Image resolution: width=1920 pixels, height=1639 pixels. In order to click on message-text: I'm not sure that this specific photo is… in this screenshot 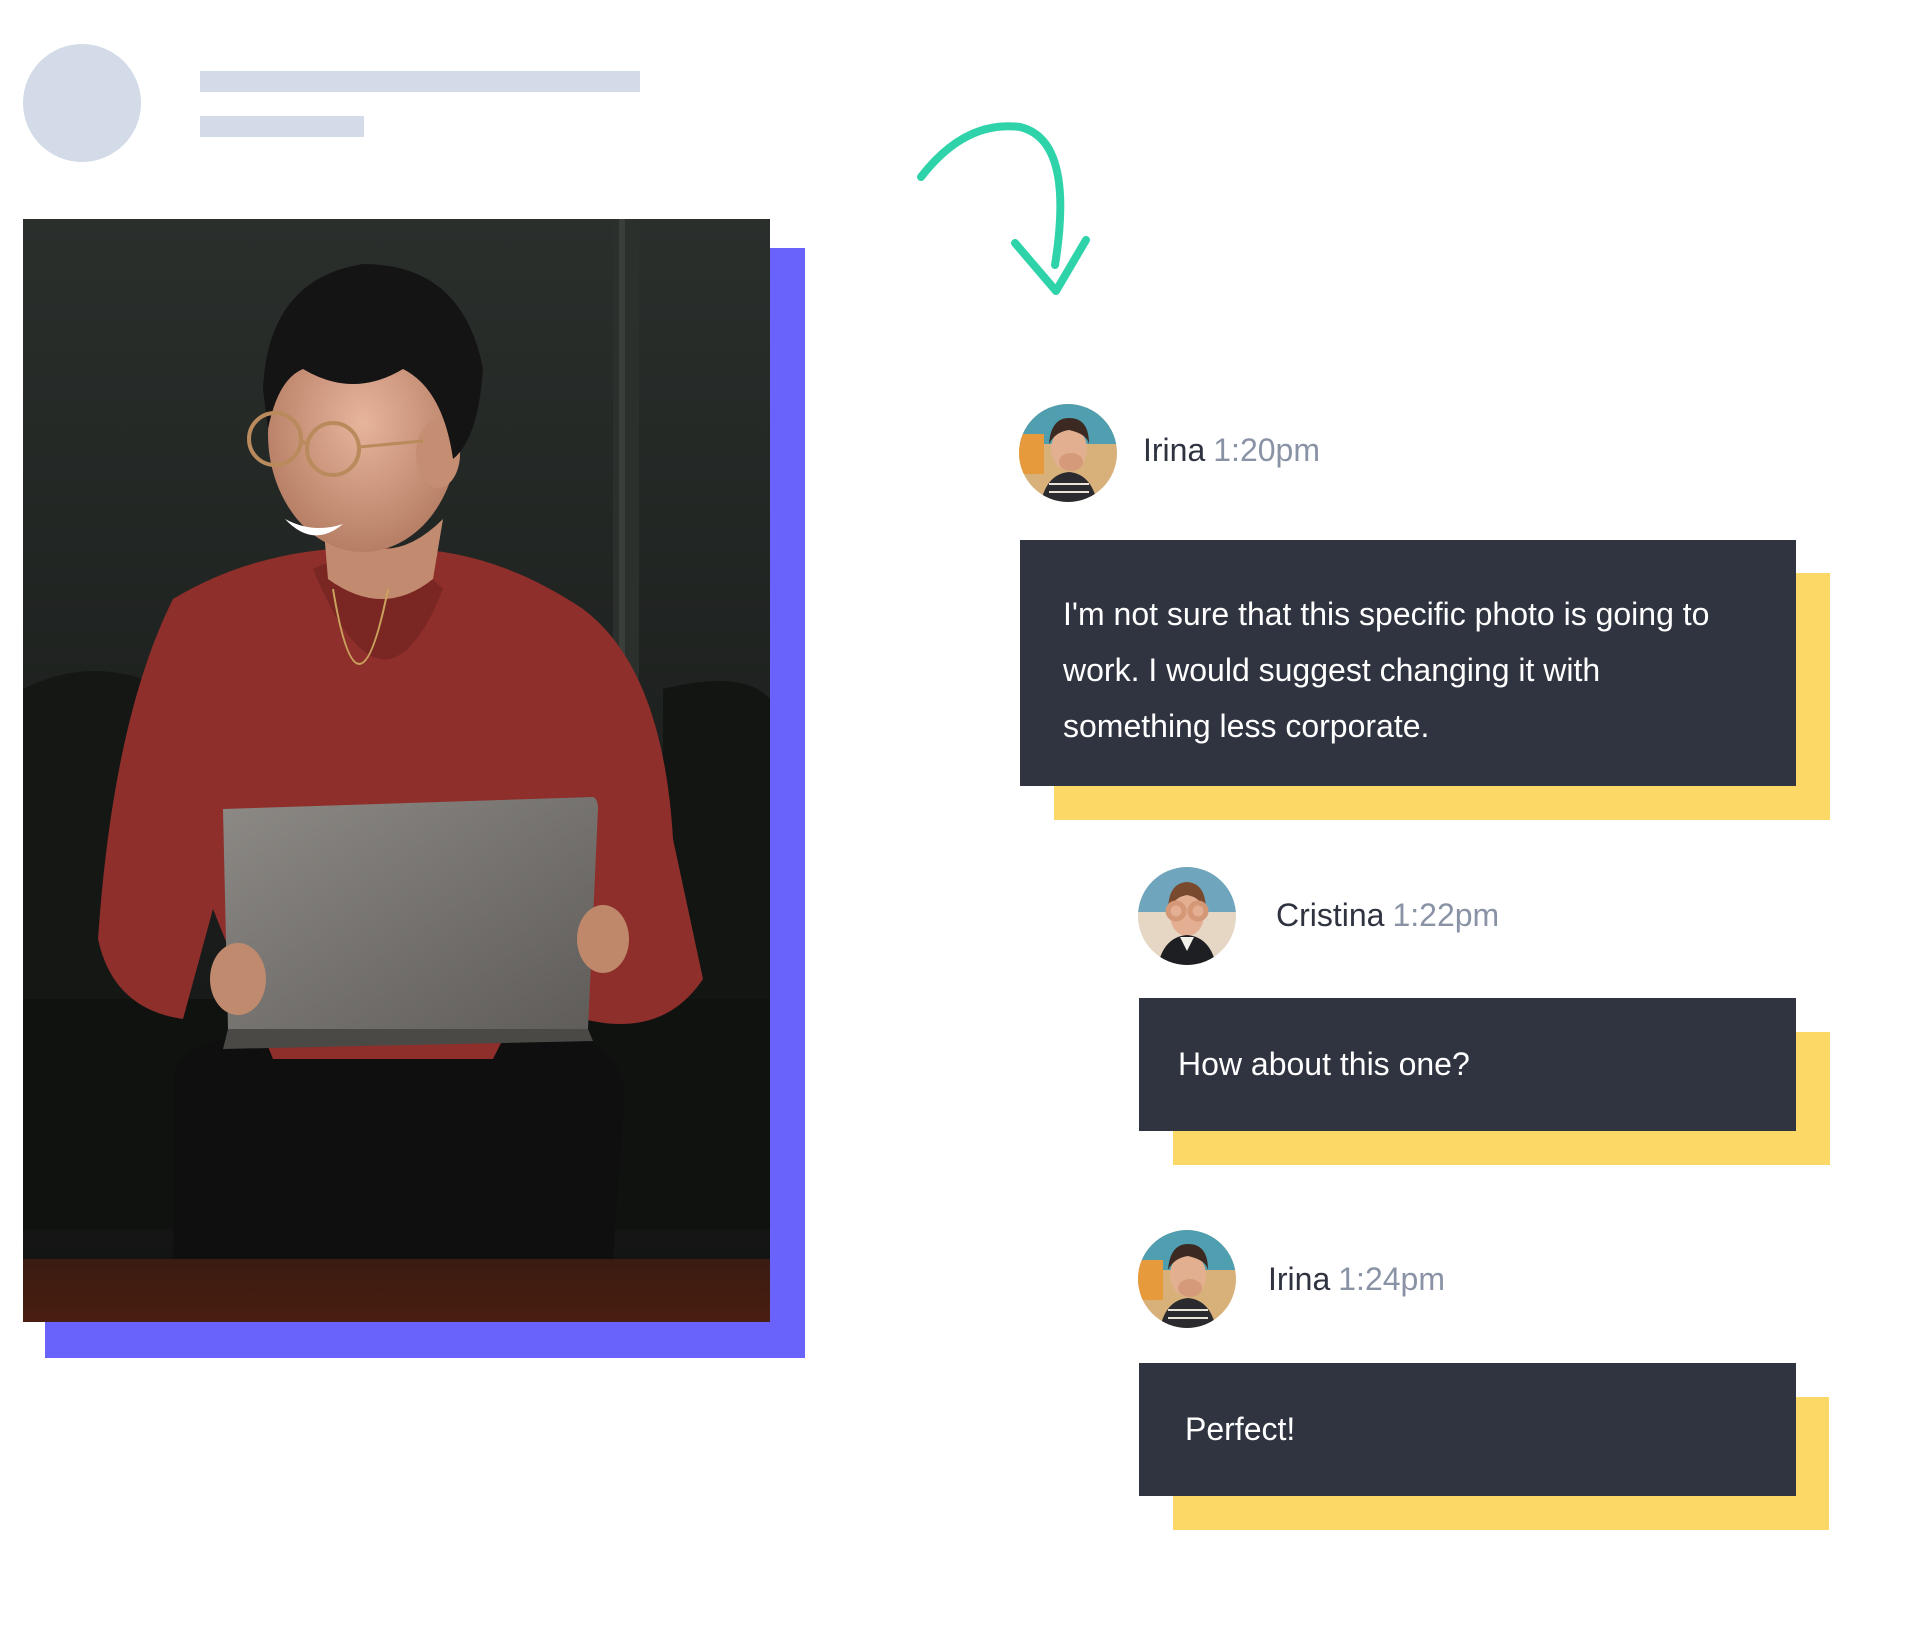, I will do `click(1386, 670)`.